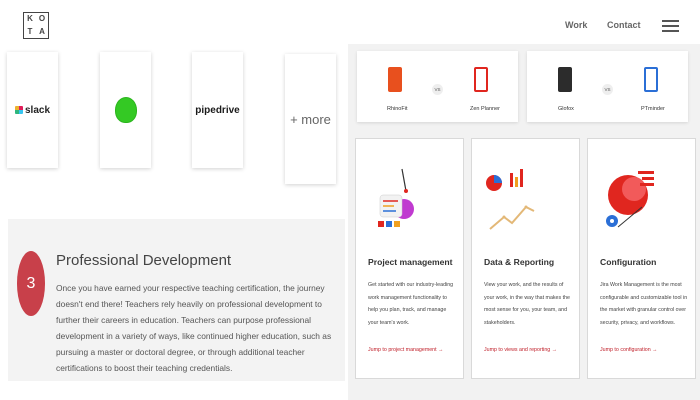  What do you see at coordinates (576, 25) in the screenshot?
I see `nav-work-link: Work` at bounding box center [576, 25].